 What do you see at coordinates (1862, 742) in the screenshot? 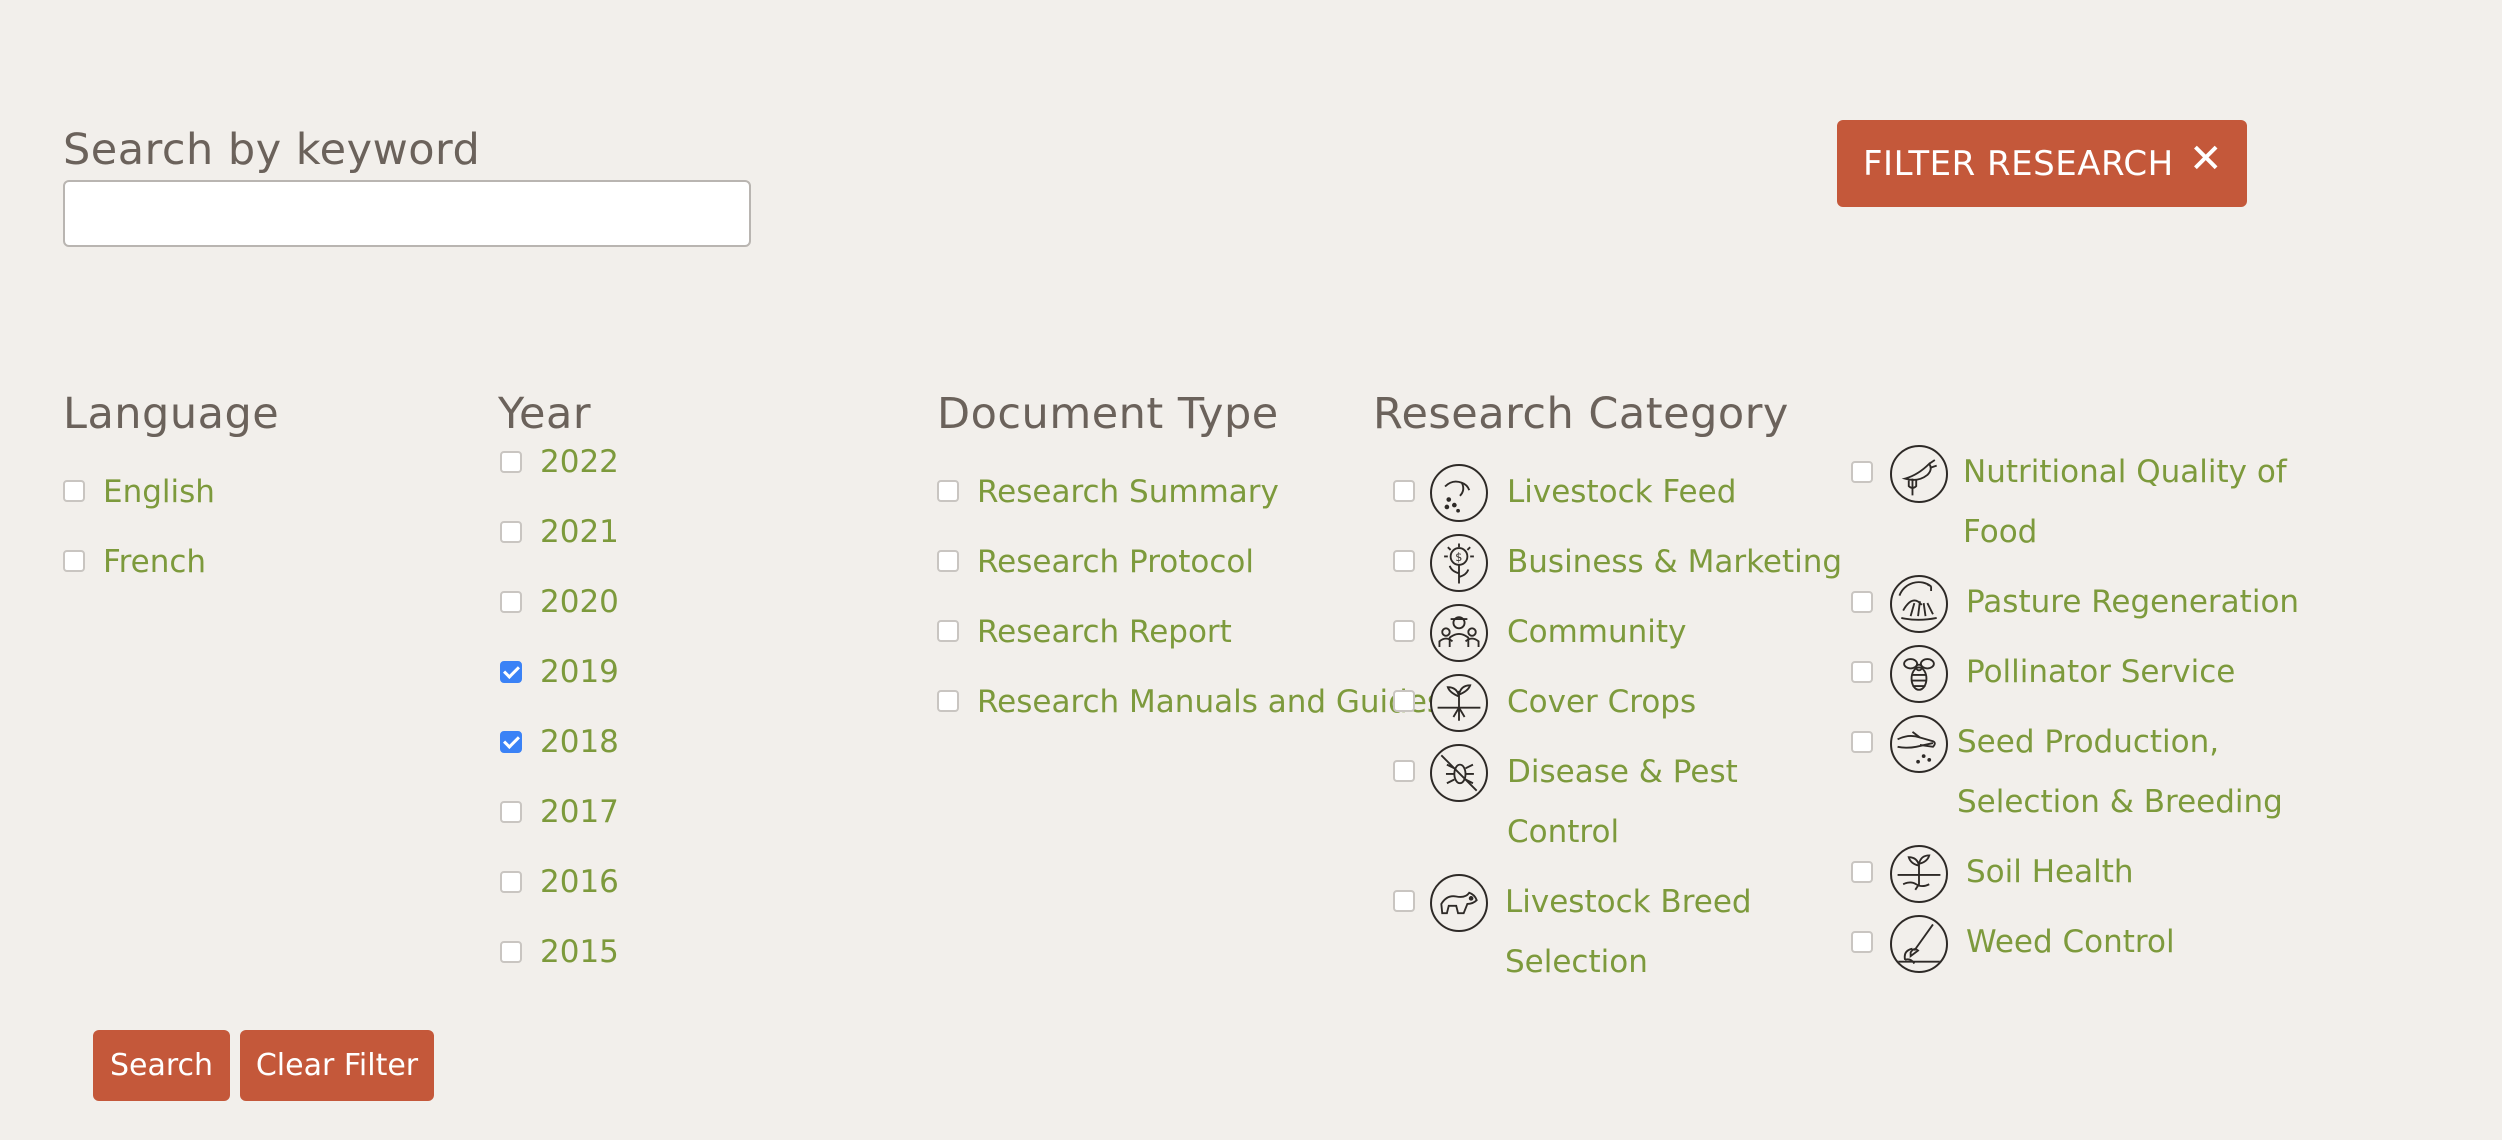
I see `category-checkbox-seed-production` at bounding box center [1862, 742].